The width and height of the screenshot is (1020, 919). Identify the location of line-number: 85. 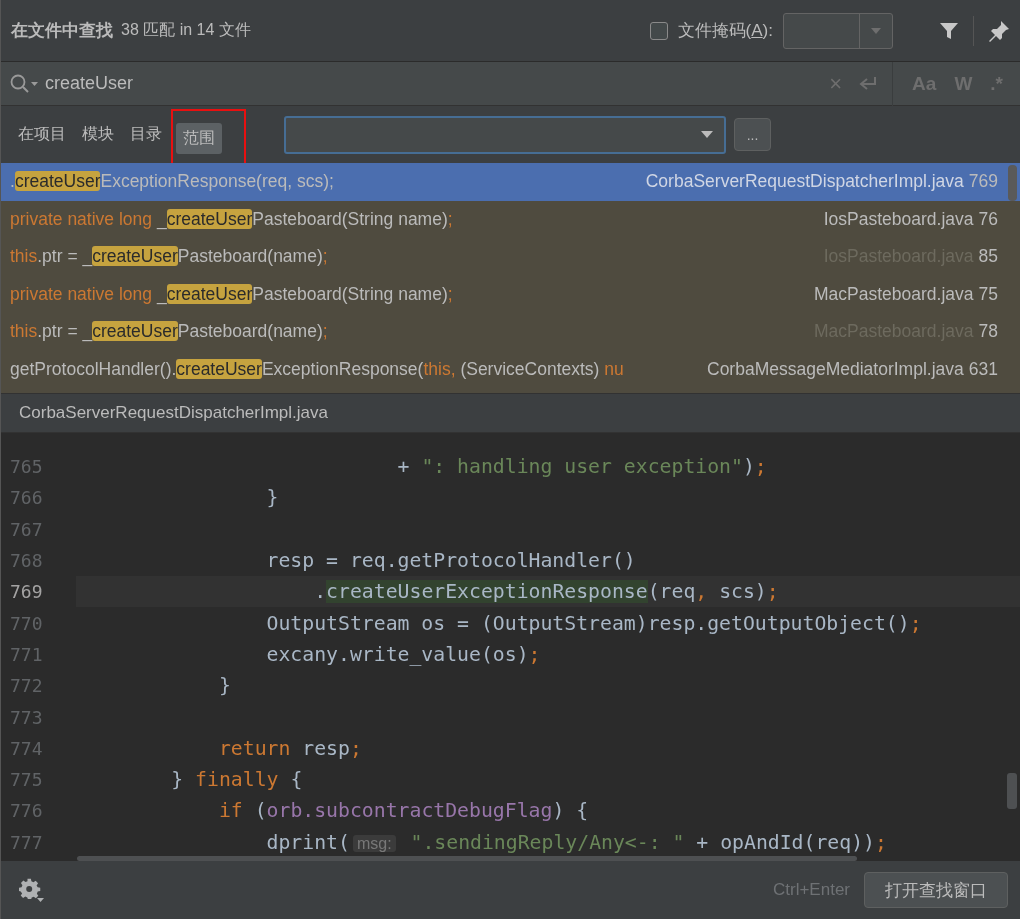
(988, 257).